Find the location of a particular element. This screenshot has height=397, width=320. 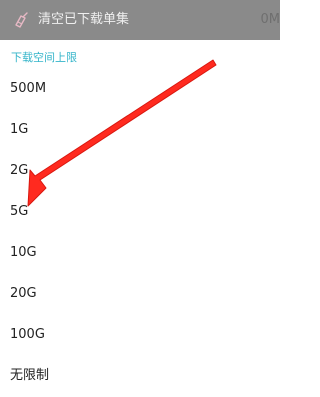

option-label: 500M is located at coordinates (28, 88).